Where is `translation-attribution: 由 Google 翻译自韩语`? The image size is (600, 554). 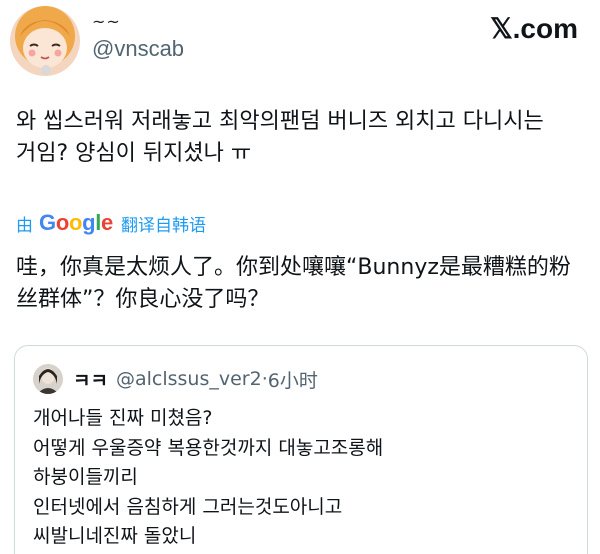
translation-attribution: 由 Google 翻译自韩语 is located at coordinates (111, 223).